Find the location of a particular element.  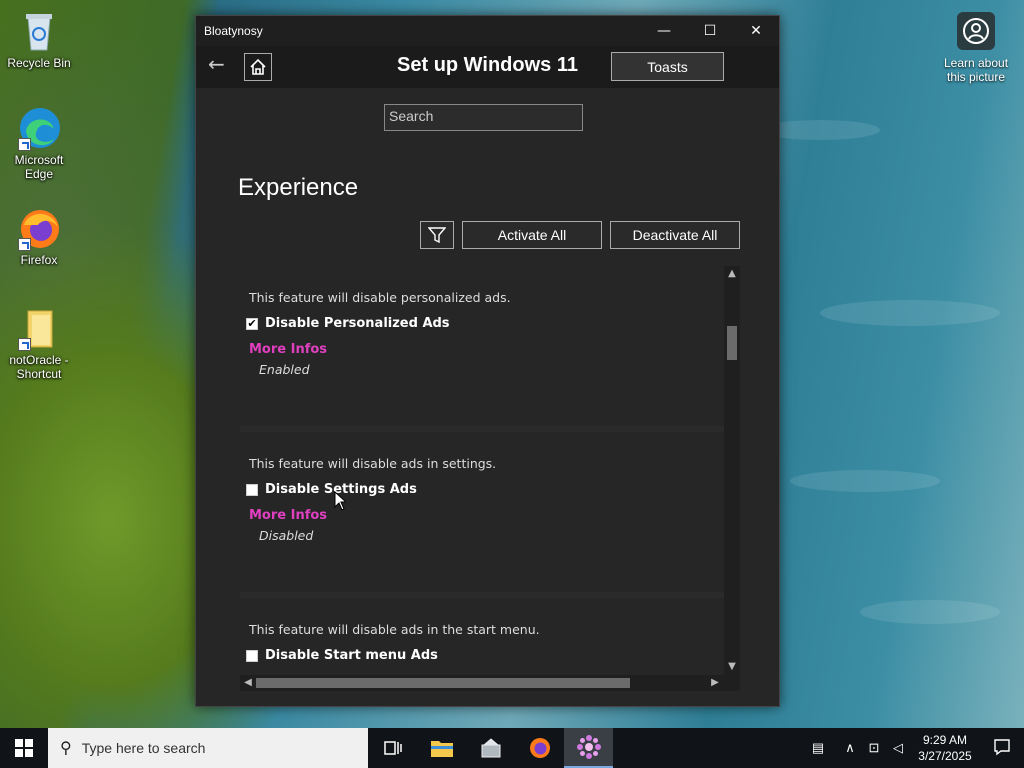

taskbar-installer is located at coordinates (490, 748).